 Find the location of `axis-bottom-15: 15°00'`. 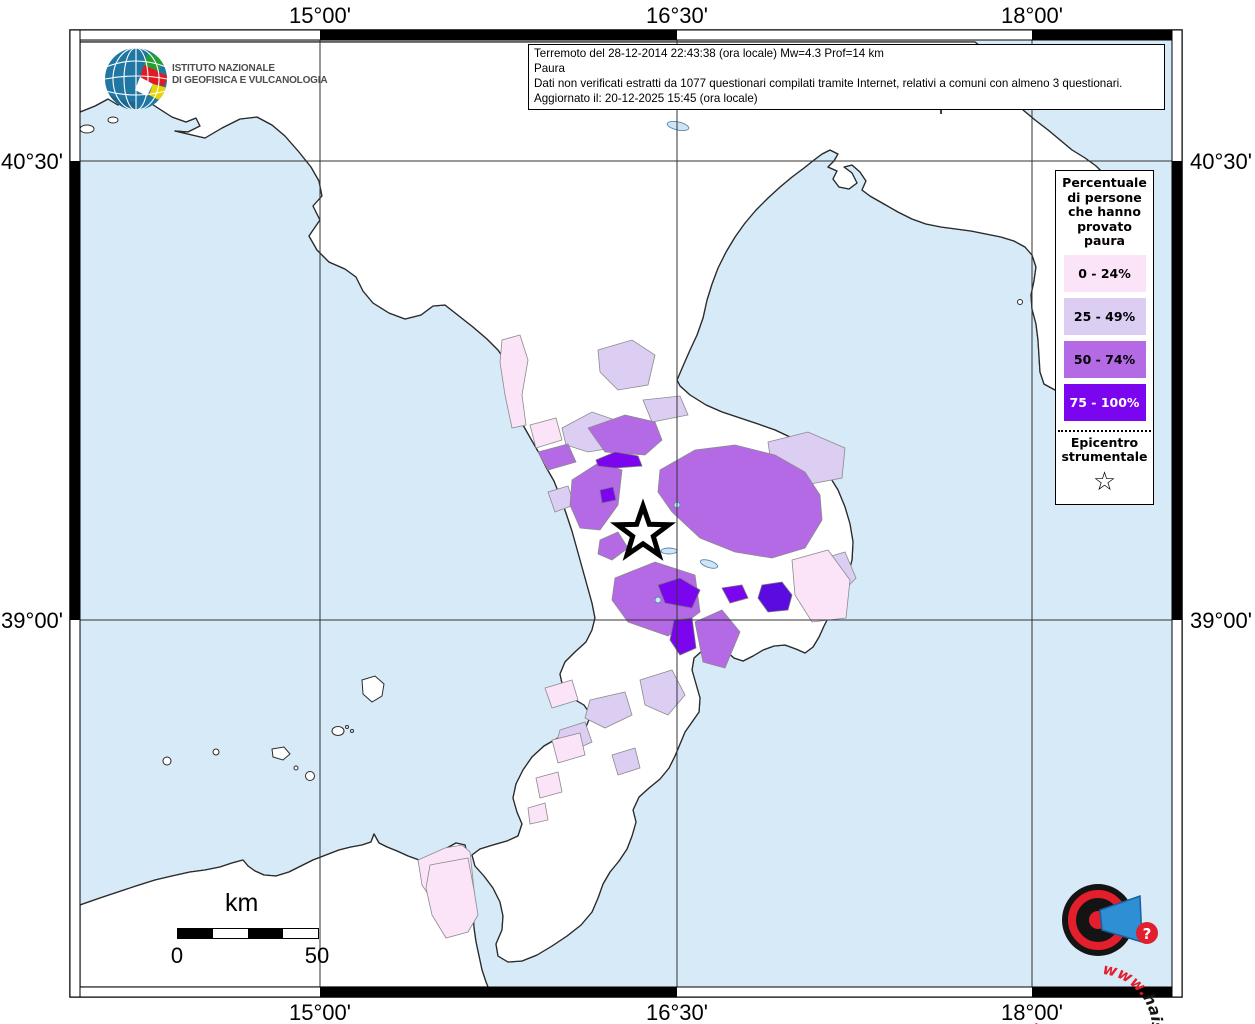

axis-bottom-15: 15°00' is located at coordinates (320, 1012).